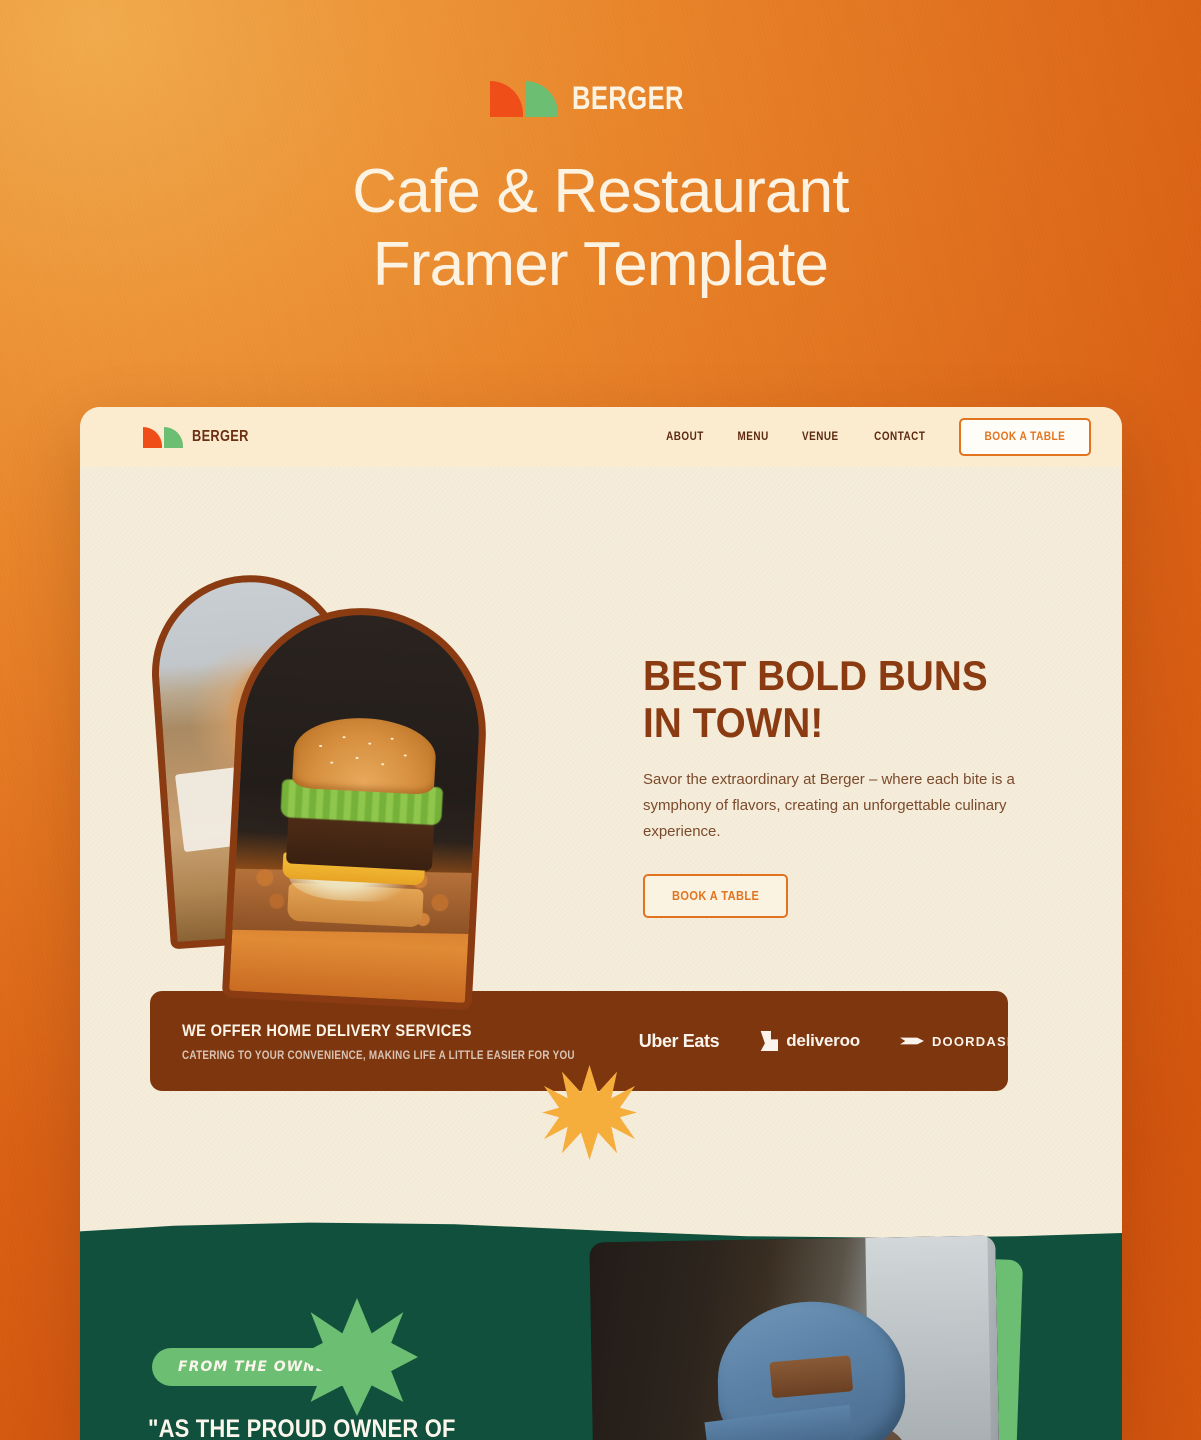  Describe the element at coordinates (769, 1041) in the screenshot. I see `deliveroo-kangaroo-icon` at that location.